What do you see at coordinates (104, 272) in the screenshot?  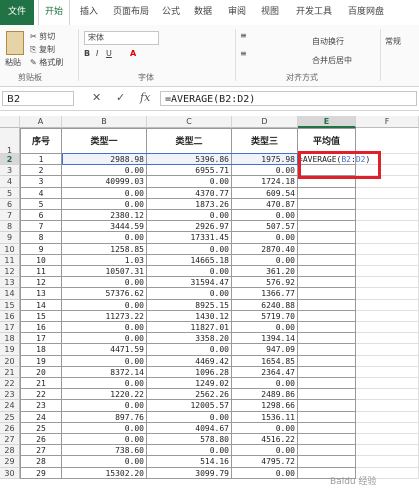 I see `table-cell: 10507.31` at bounding box center [104, 272].